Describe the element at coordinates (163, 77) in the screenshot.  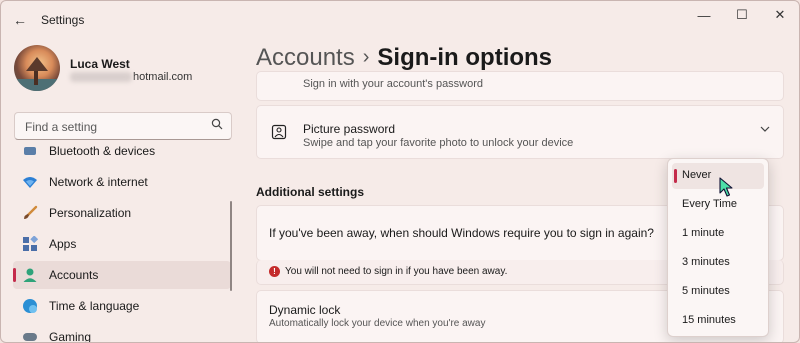
I see `user-email-domain: hotmail.com` at that location.